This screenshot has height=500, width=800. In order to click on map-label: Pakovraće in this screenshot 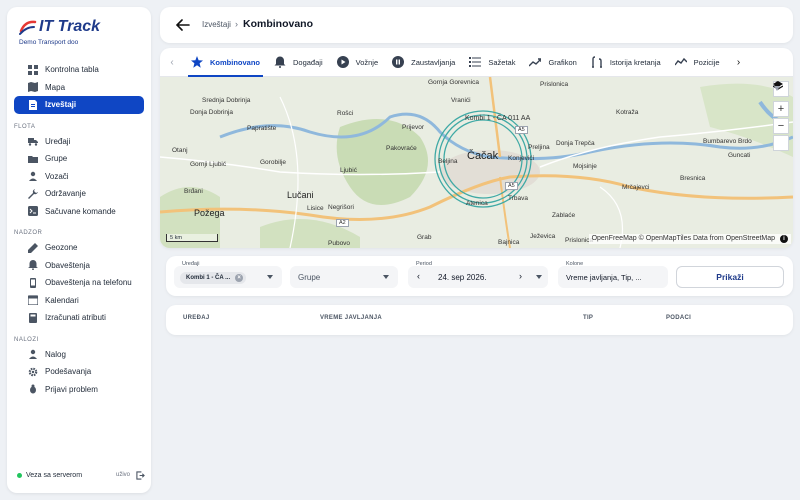, I will do `click(401, 148)`.